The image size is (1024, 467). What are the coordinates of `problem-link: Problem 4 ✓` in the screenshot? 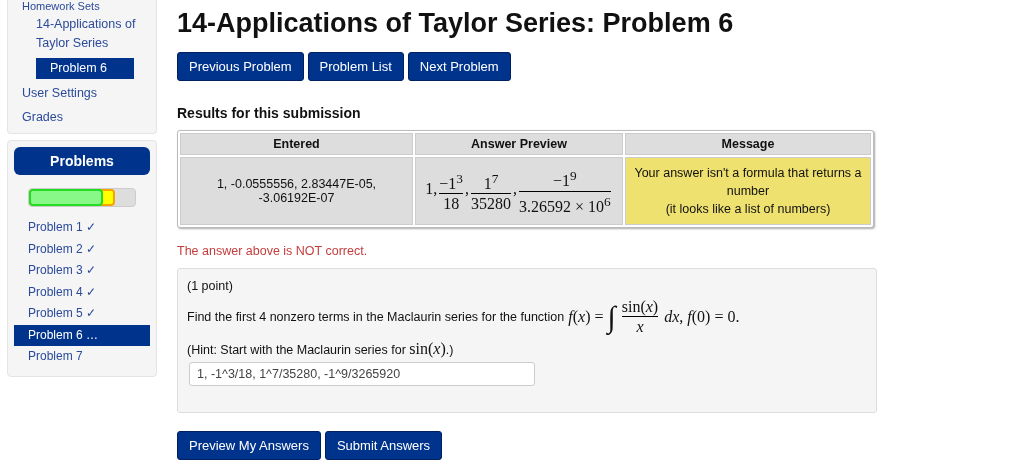 It's located at (82, 292).